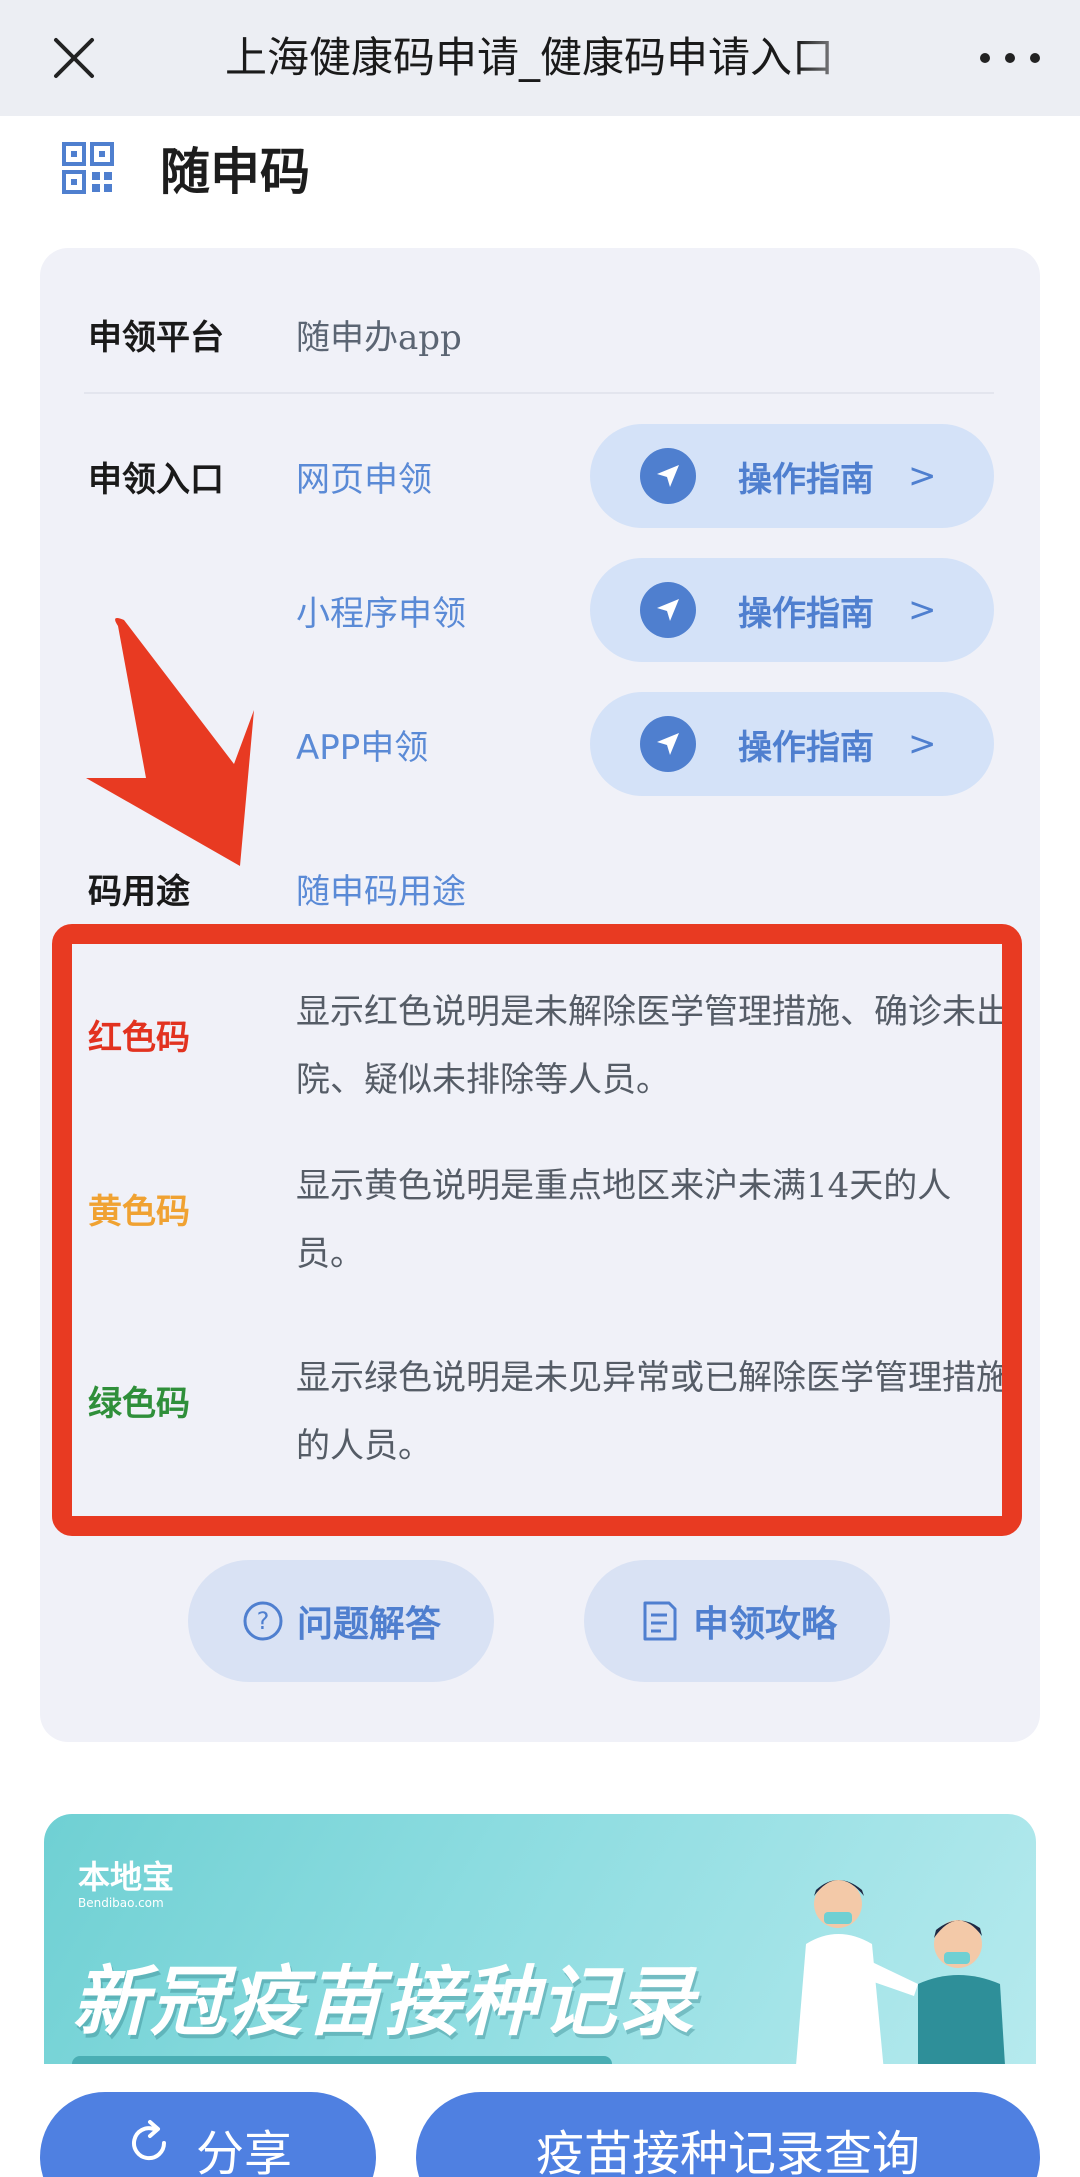 The width and height of the screenshot is (1080, 2177). I want to click on usage-label: 码用途, so click(139, 892).